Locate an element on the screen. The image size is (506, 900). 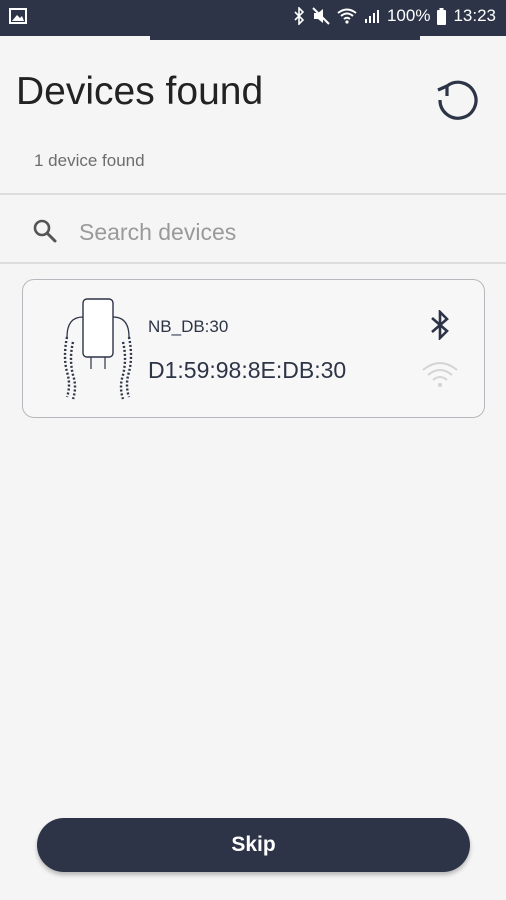
status-bar: 100% 13:23 is located at coordinates (253, 18).